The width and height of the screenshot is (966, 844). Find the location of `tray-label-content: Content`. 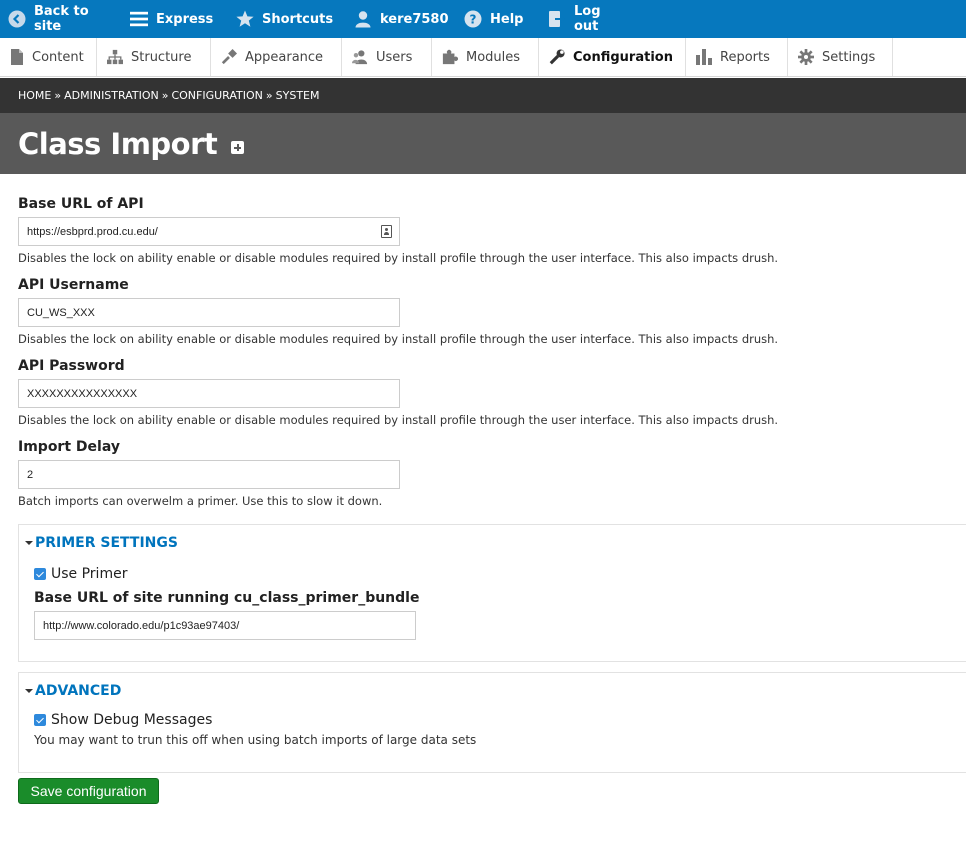

tray-label-content: Content is located at coordinates (58, 57).